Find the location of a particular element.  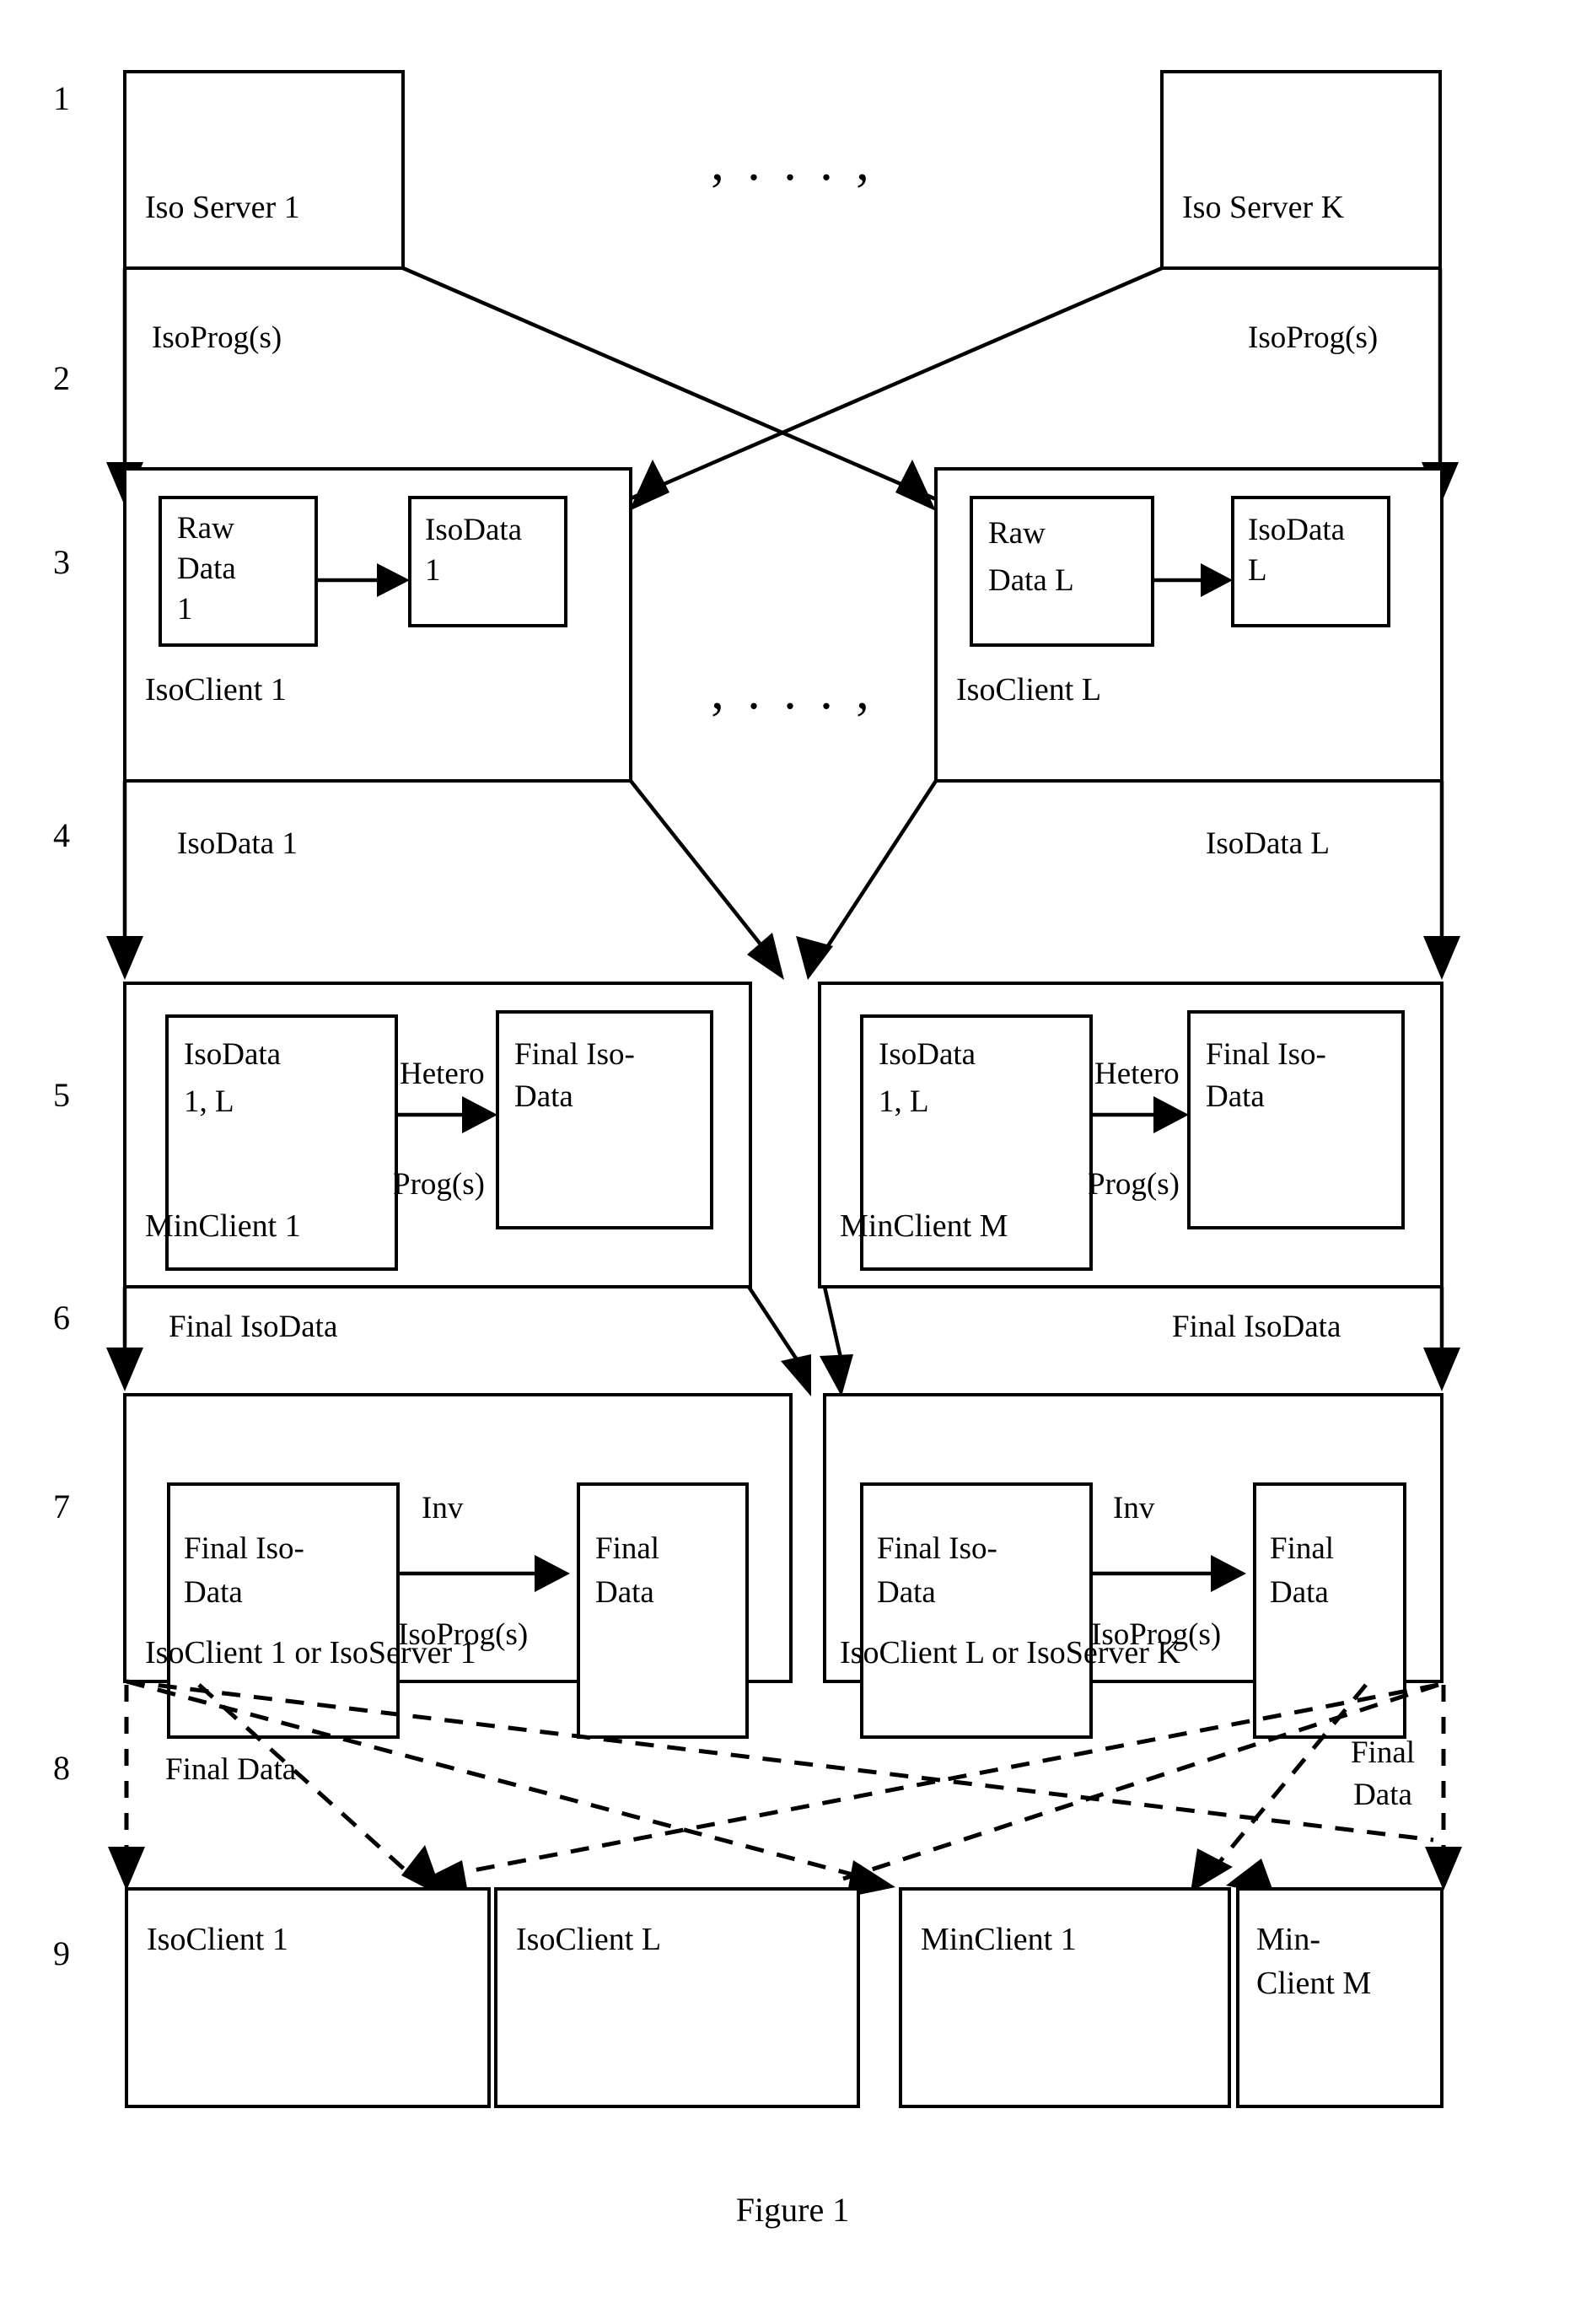

minclient-1-group-label: MinClient 1 is located at coordinates (223, 1226).